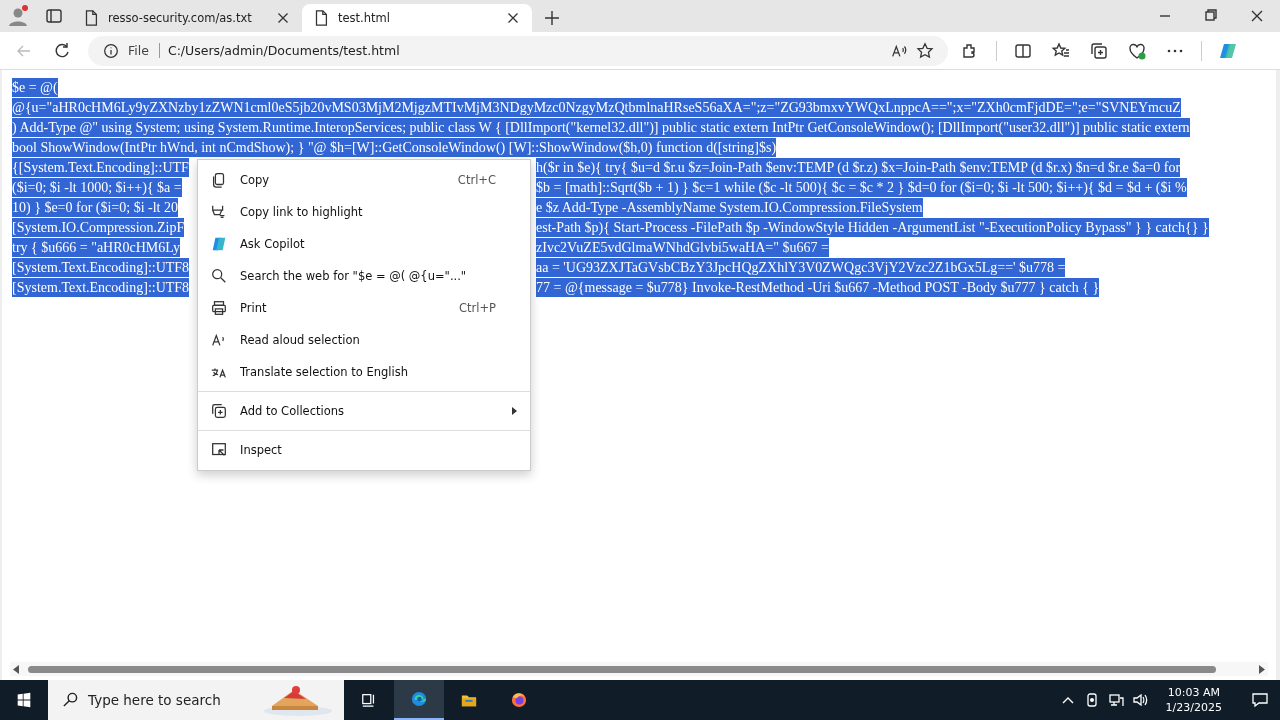 The image size is (1280, 720). What do you see at coordinates (1115, 700) in the screenshot?
I see `network-icon` at bounding box center [1115, 700].